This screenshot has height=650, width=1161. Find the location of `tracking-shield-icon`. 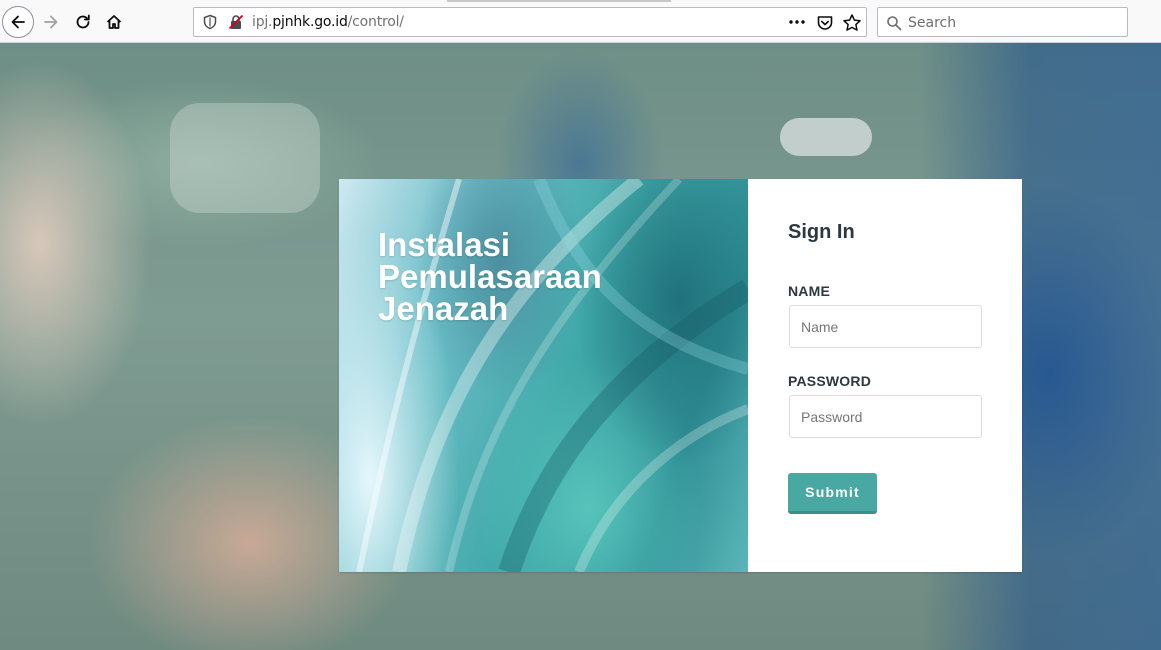

tracking-shield-icon is located at coordinates (210, 22).